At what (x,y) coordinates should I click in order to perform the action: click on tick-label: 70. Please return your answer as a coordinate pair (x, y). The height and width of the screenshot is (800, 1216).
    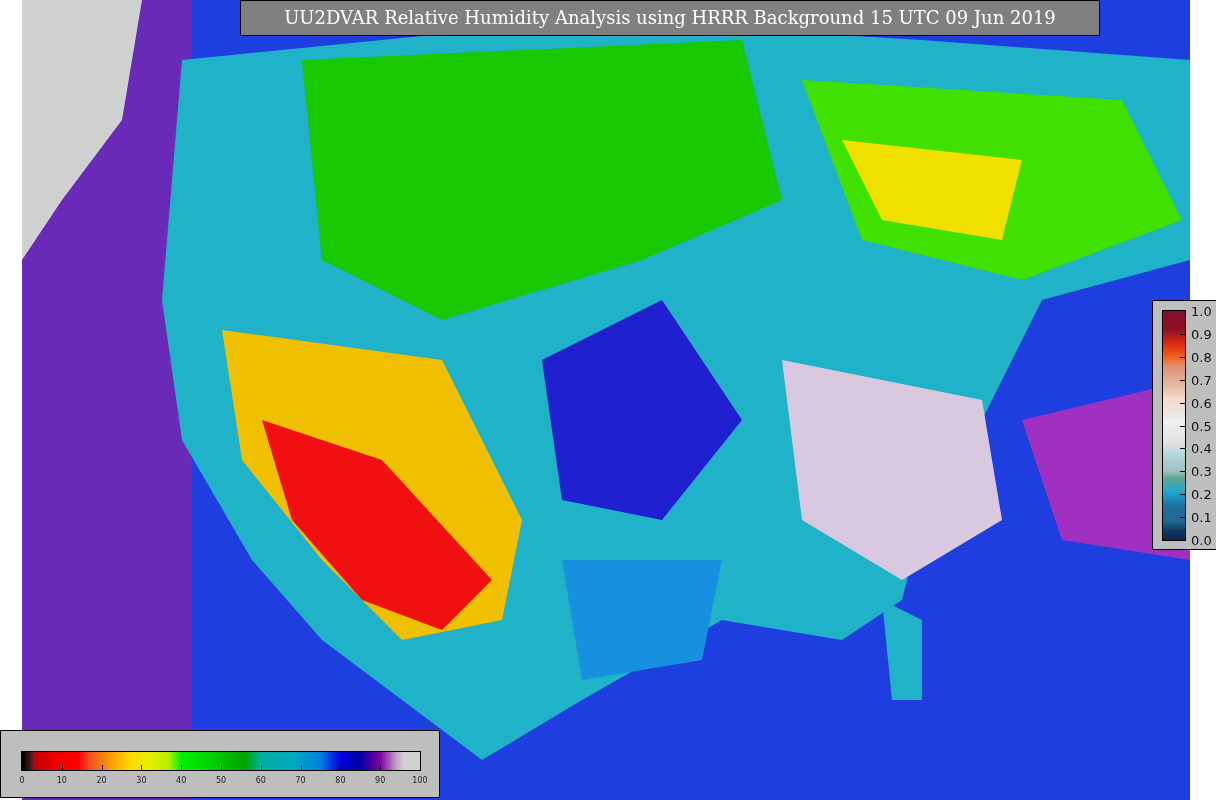
    Looking at the image, I should click on (300, 780).